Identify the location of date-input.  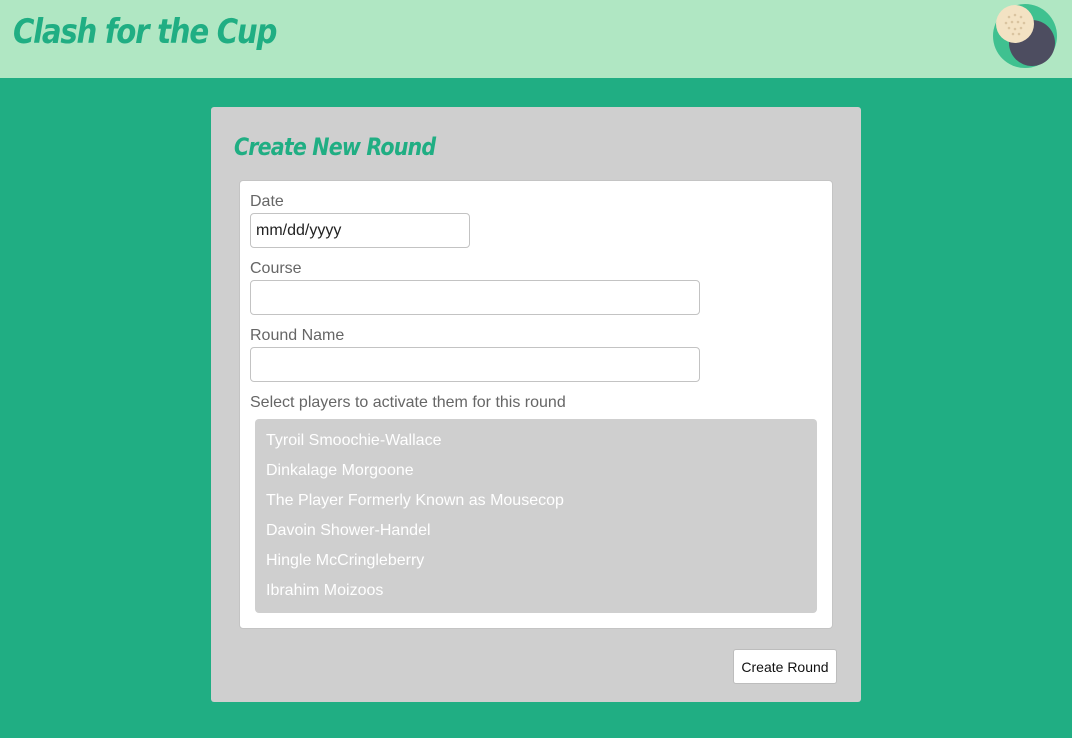
(360, 230).